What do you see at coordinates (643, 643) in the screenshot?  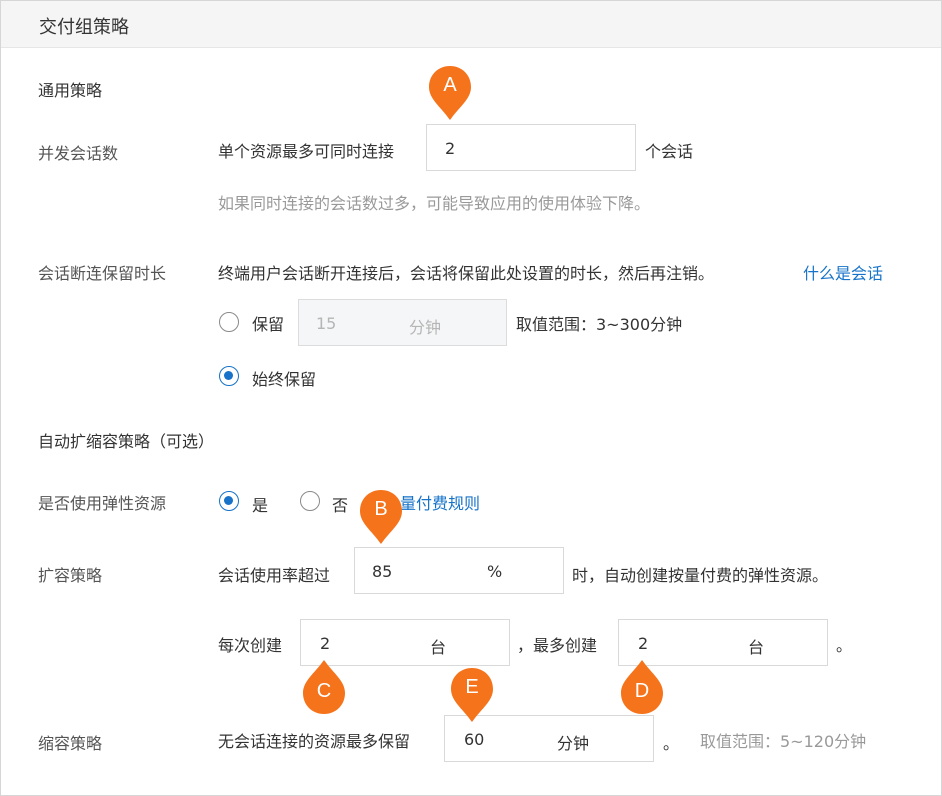 I see `max-create-value: 2` at bounding box center [643, 643].